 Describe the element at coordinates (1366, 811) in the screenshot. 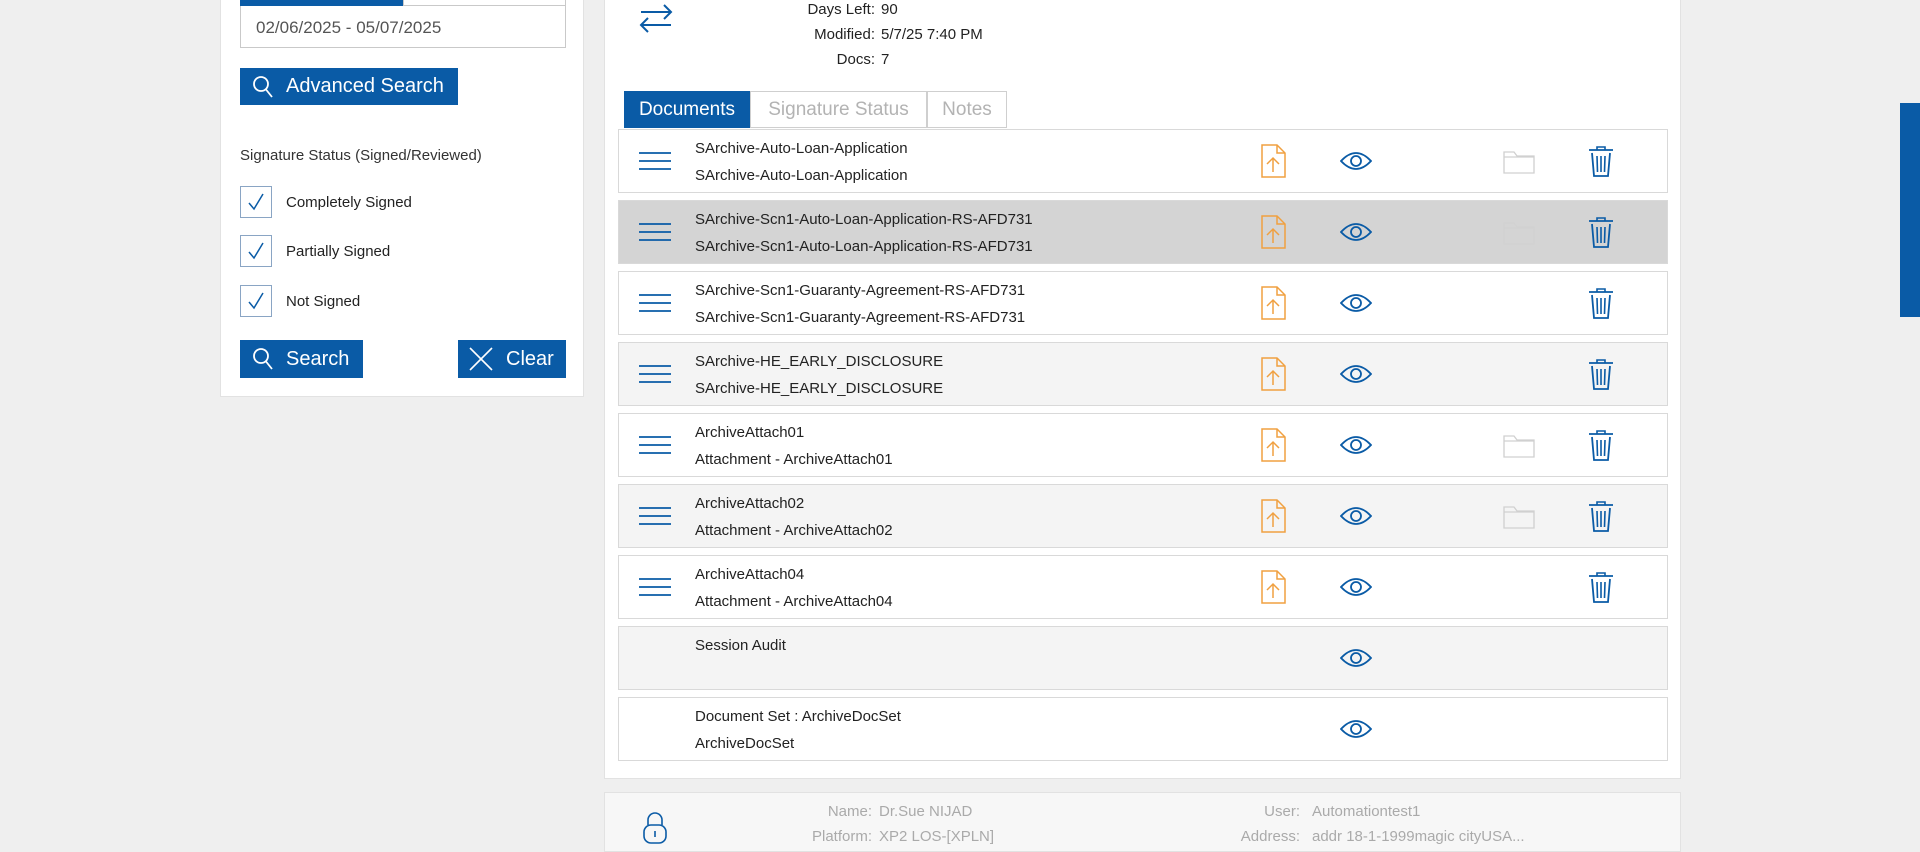

I see `footer-user-value: Automationtest1` at that location.